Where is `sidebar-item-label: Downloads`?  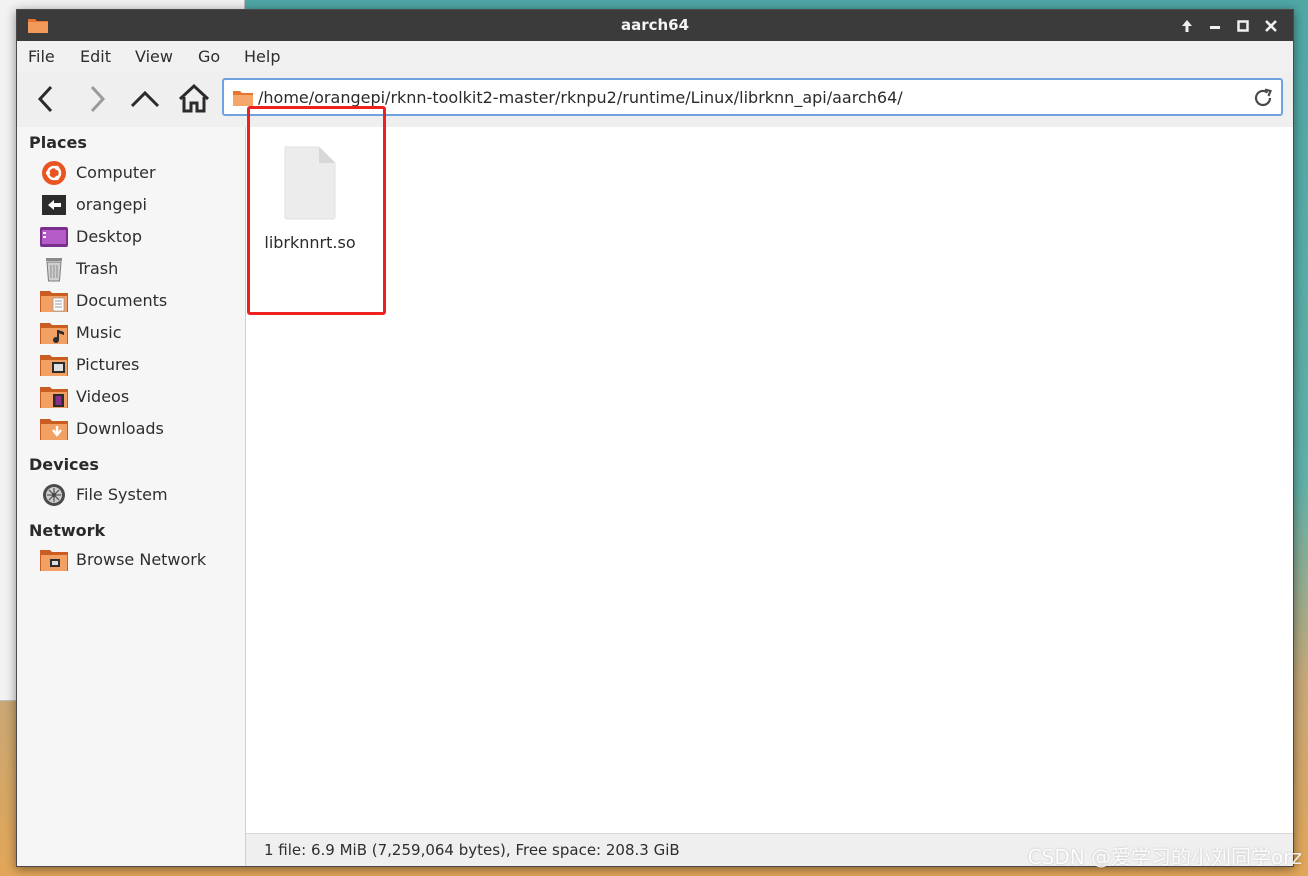
sidebar-item-label: Downloads is located at coordinates (120, 428).